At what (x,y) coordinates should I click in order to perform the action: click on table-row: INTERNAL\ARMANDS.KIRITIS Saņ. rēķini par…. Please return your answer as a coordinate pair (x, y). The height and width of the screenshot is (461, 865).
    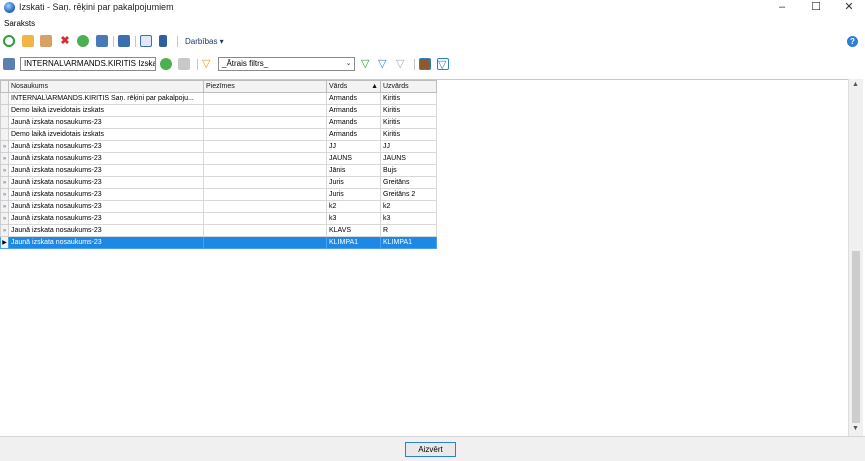
    Looking at the image, I should click on (218, 98).